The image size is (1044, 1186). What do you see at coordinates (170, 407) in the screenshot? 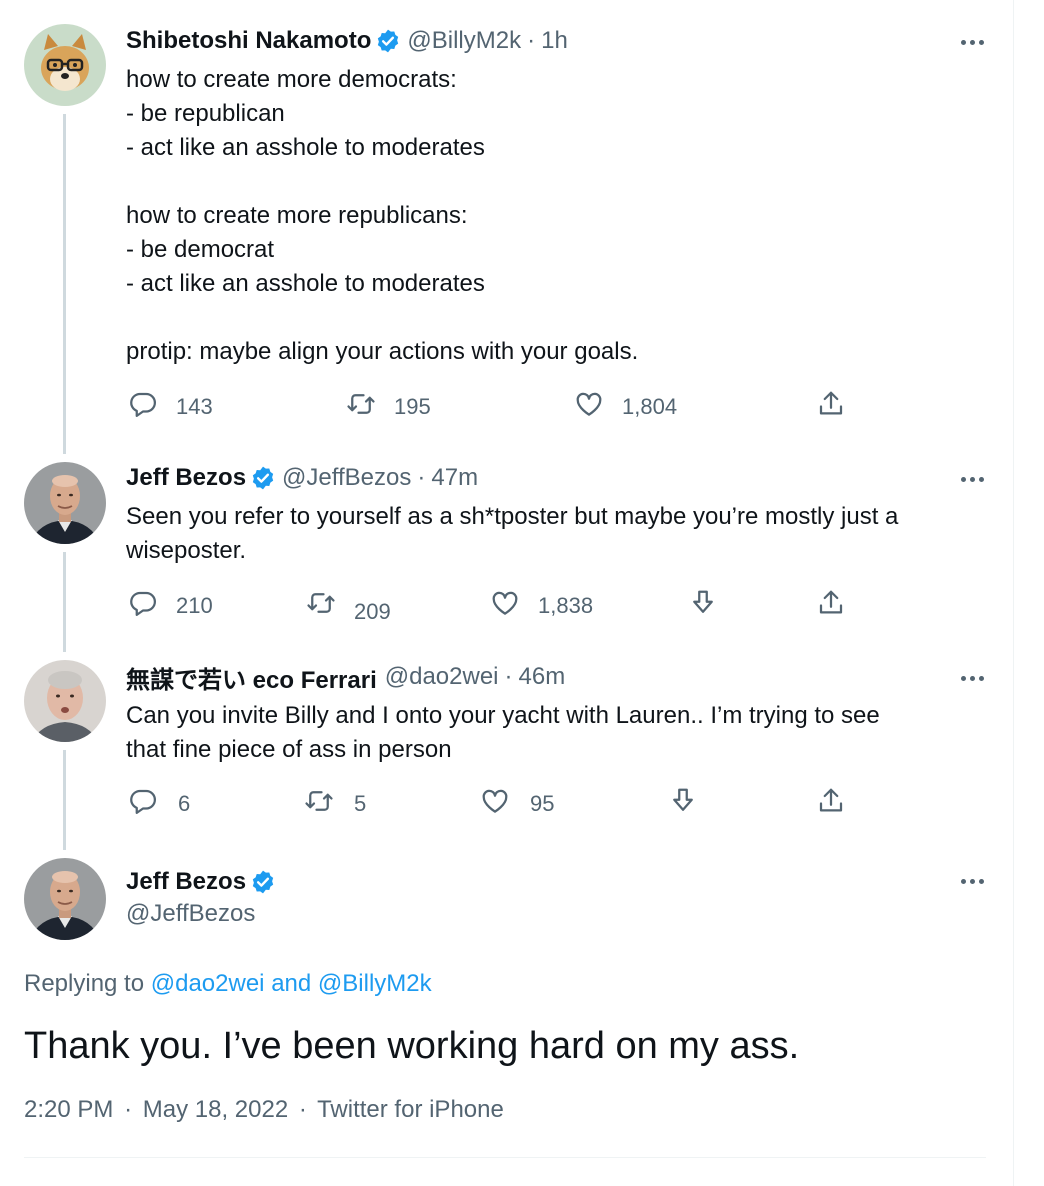
I see `reply-button: 143` at bounding box center [170, 407].